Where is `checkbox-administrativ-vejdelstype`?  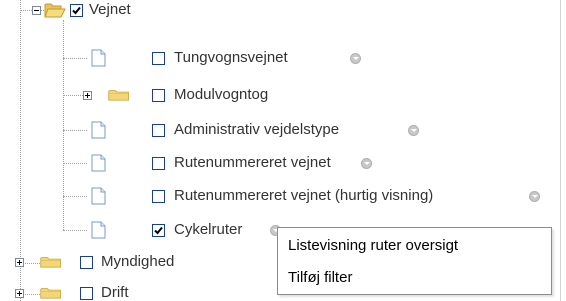
checkbox-administrativ-vejdelstype is located at coordinates (158, 130).